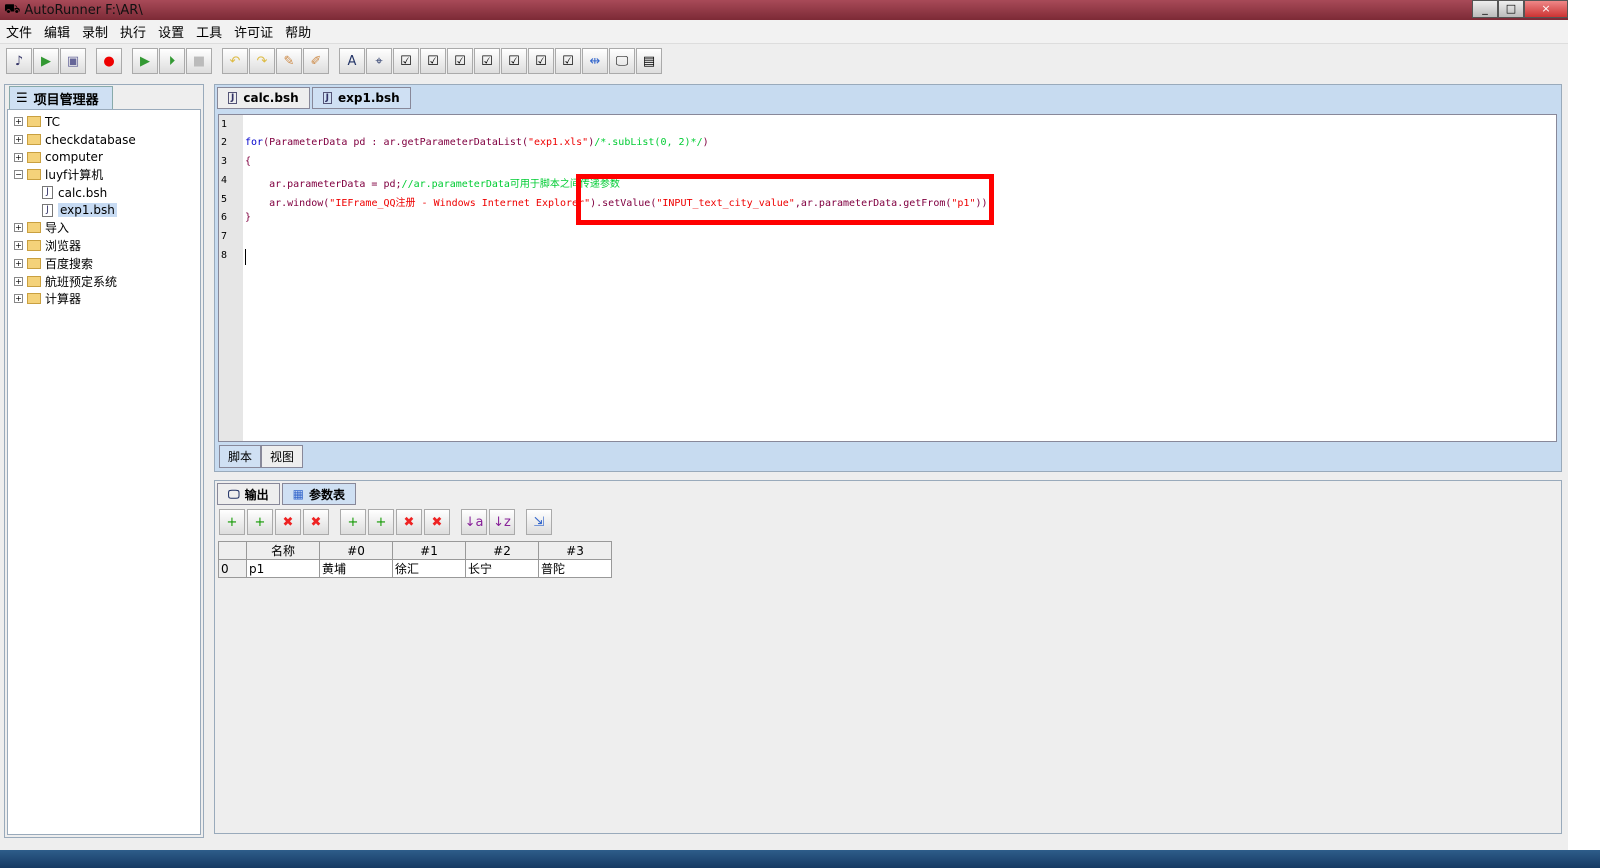  I want to click on tab-parameter-table: ▦ 参数表, so click(318, 494).